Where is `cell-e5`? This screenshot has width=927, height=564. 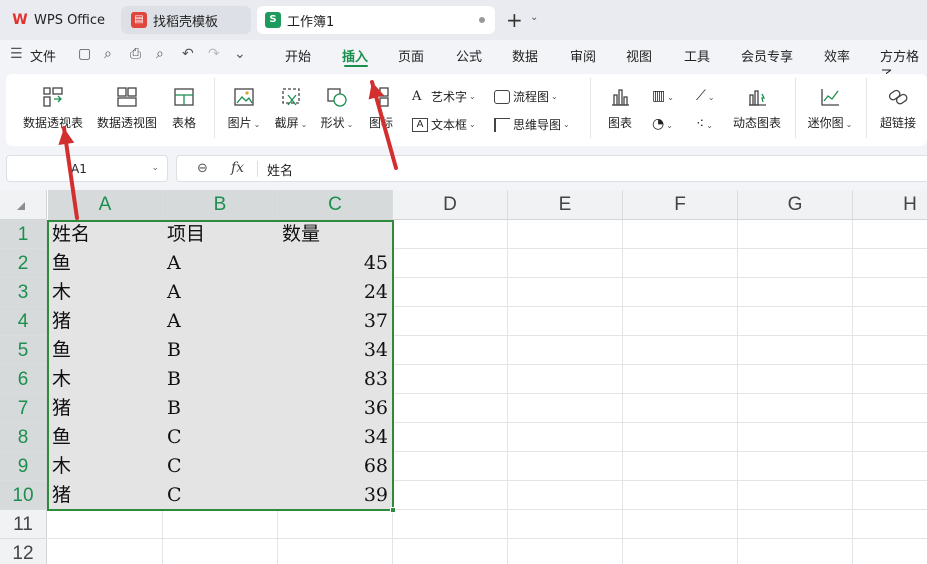 cell-e5 is located at coordinates (565, 350).